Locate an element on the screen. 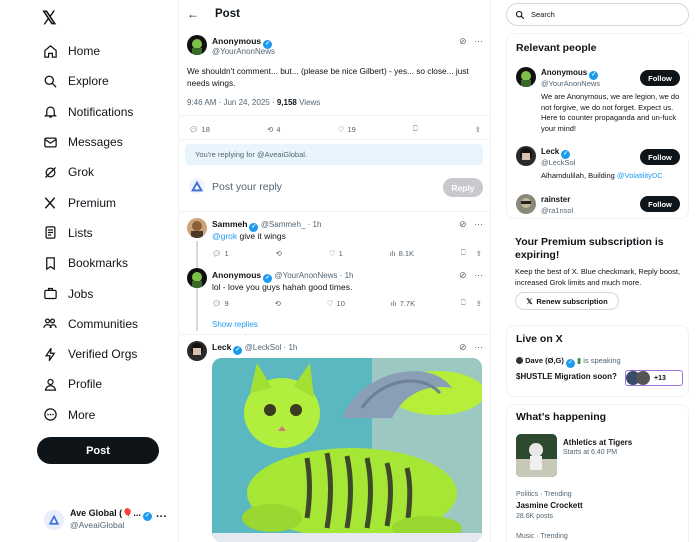  reply-button: 💬︎ 18 is located at coordinates (199, 129).